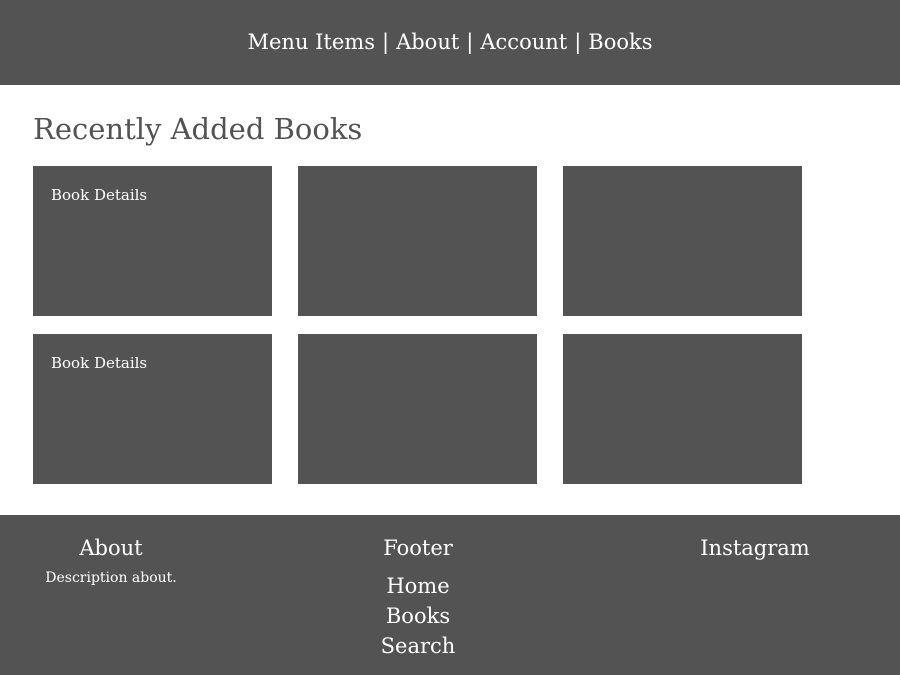  What do you see at coordinates (111, 578) in the screenshot?
I see `footer-about-description: Description about.` at bounding box center [111, 578].